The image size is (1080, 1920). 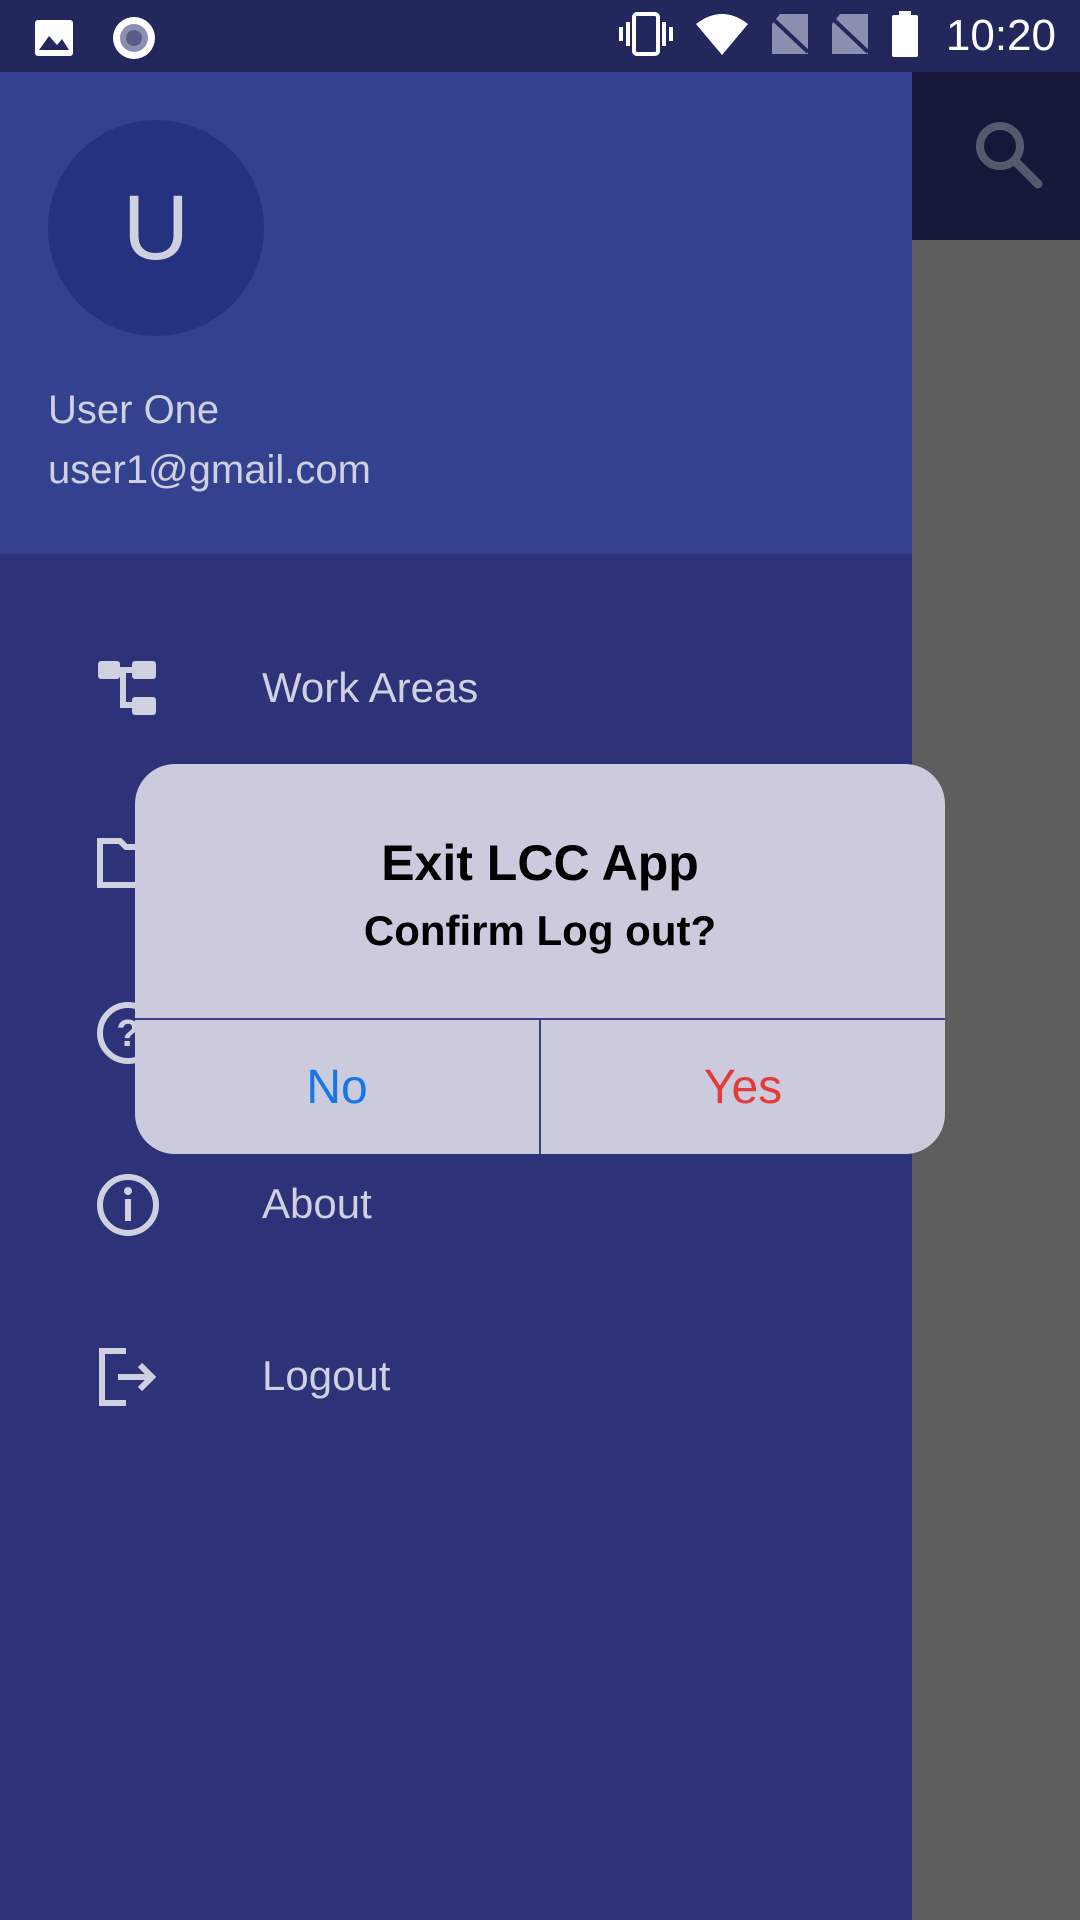 I want to click on menu-item-work-areas: Work Areas, so click(x=456, y=687).